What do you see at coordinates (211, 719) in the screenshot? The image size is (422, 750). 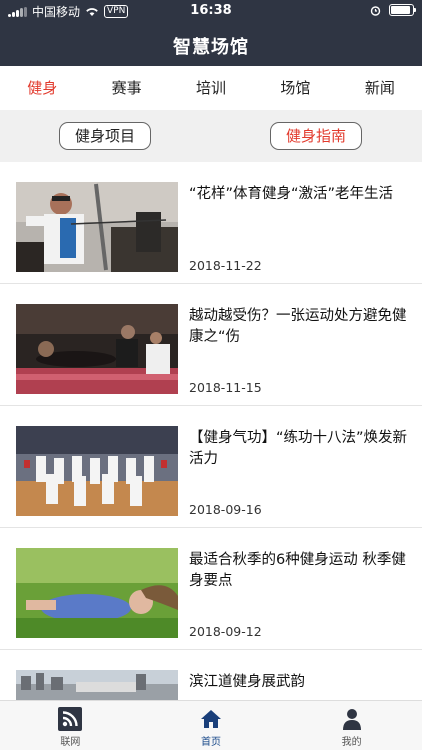 I see `home-icon` at bounding box center [211, 719].